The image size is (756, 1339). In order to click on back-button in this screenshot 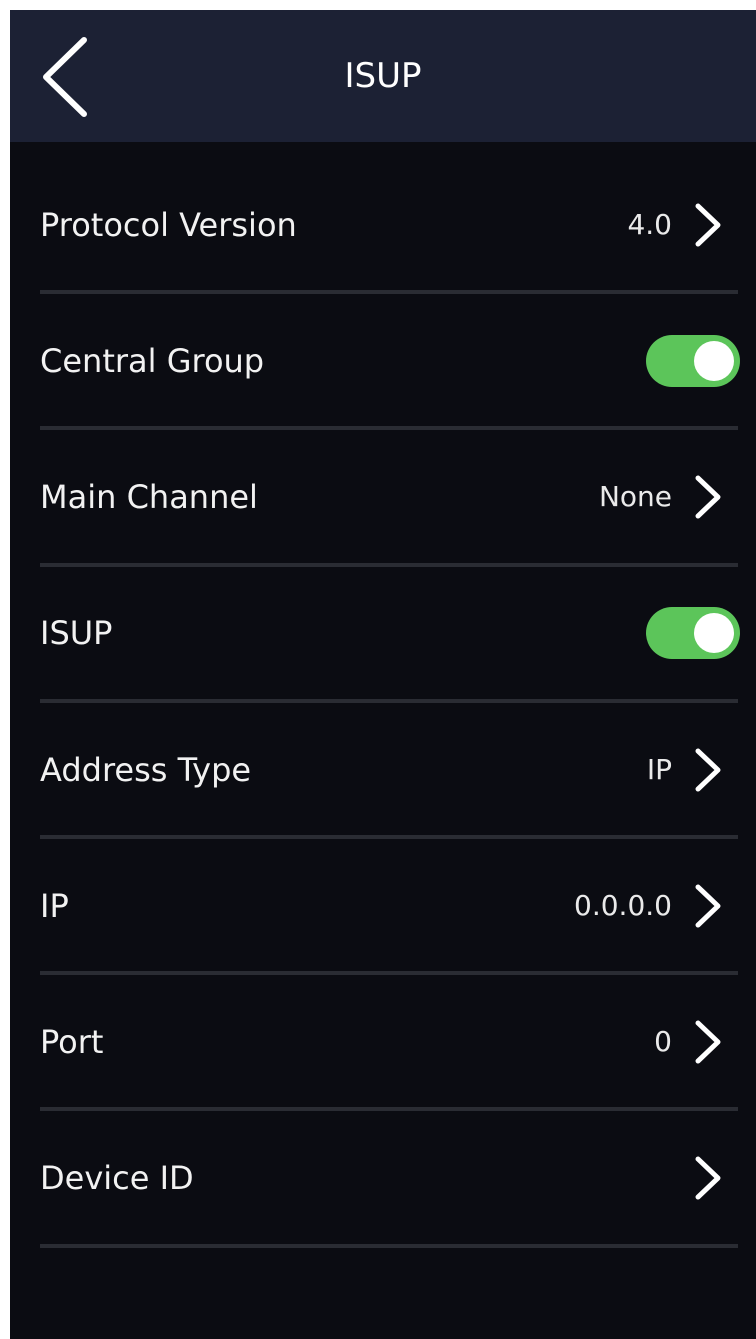, I will do `click(67, 77)`.